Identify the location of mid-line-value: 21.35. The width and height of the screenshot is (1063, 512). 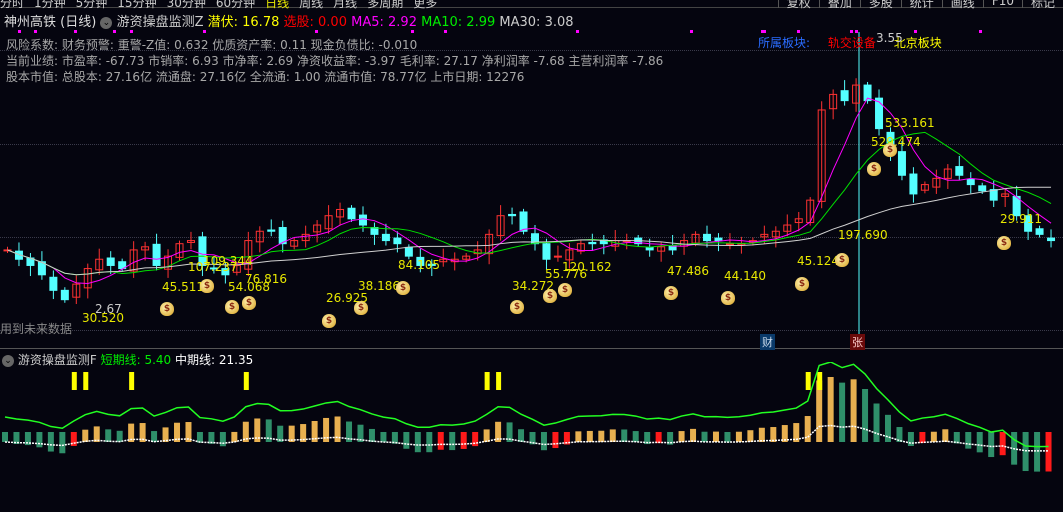
(236, 360).